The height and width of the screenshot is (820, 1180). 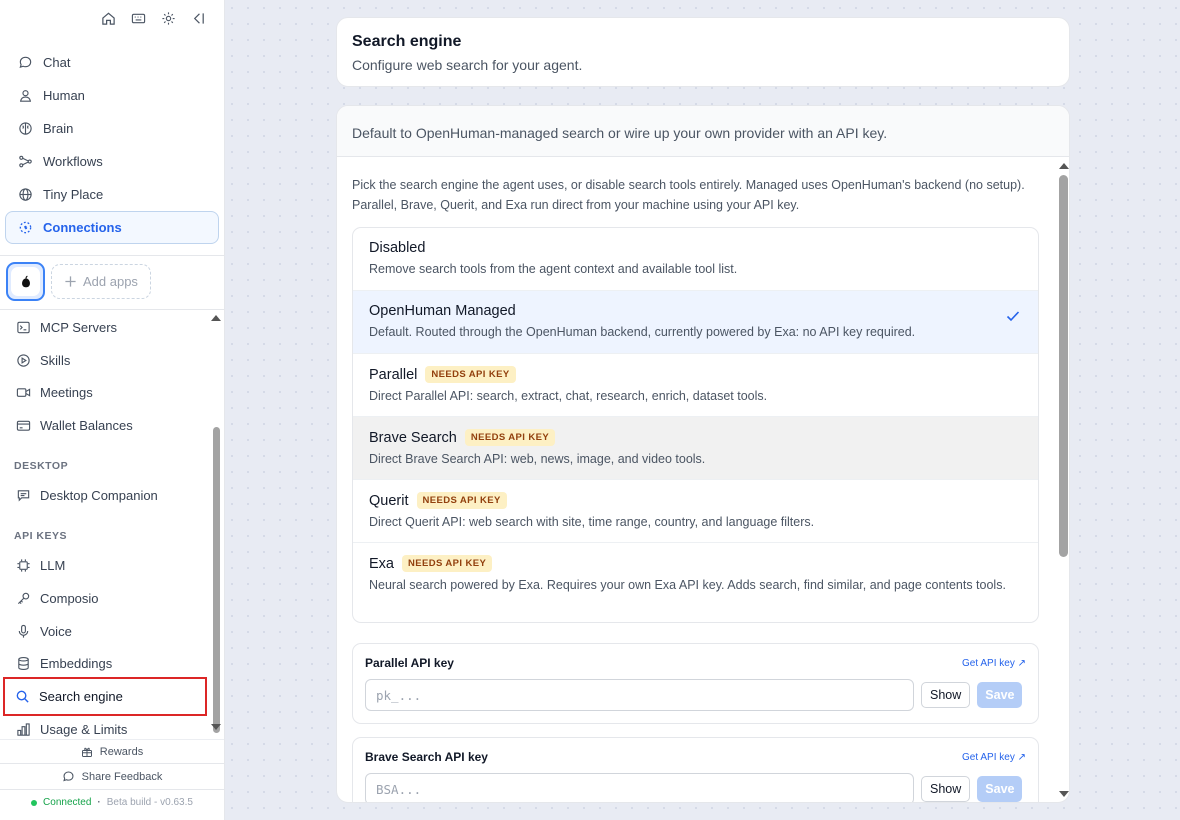 What do you see at coordinates (67, 802) in the screenshot?
I see `status-label: Connected` at bounding box center [67, 802].